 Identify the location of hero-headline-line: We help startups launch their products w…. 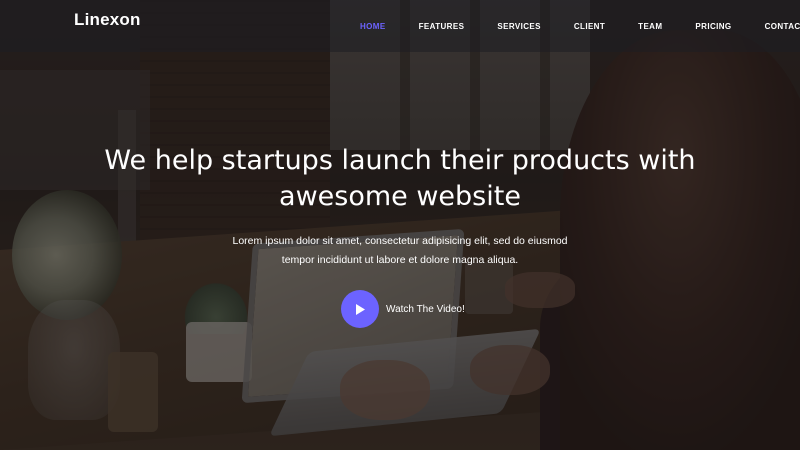
(400, 160).